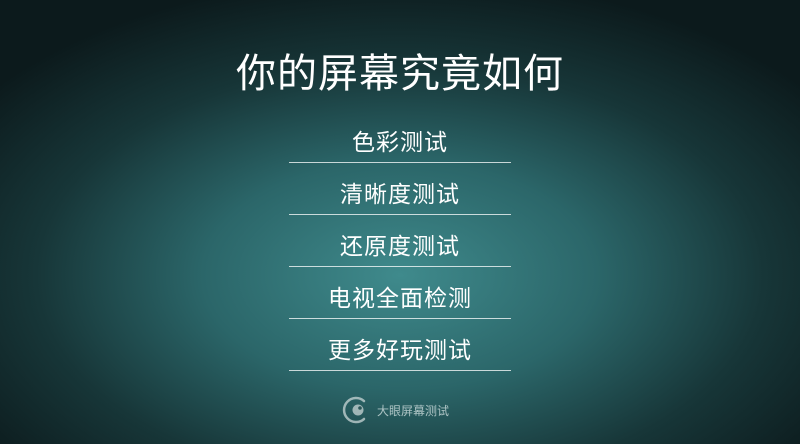 Image resolution: width=800 pixels, height=444 pixels. I want to click on brand-name: 大眼屏幕测试, so click(413, 410).